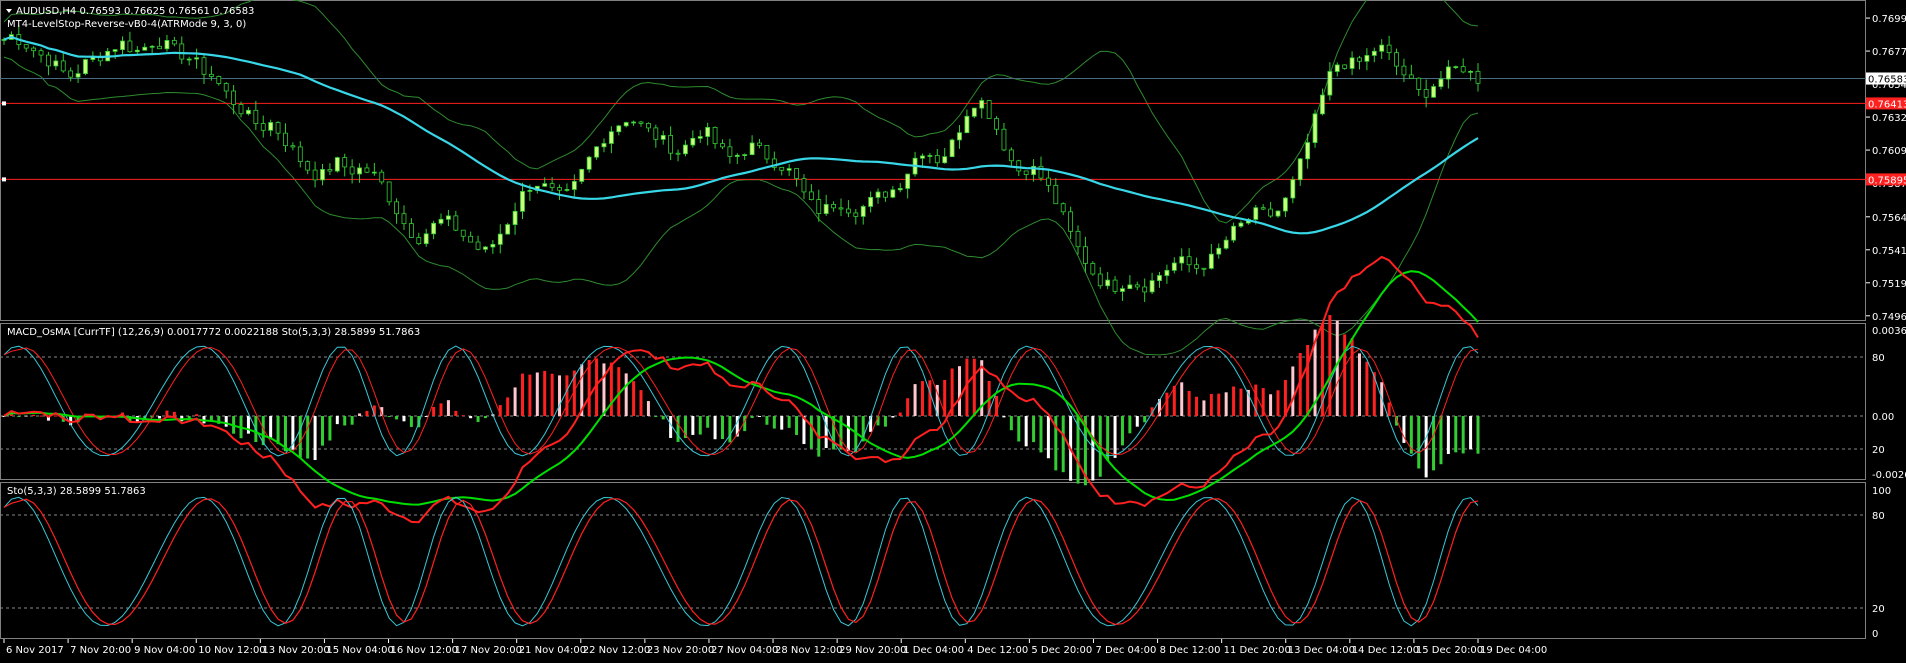  What do you see at coordinates (1321, 650) in the screenshot?
I see `time-tick-label: 13 Dec 04:00` at bounding box center [1321, 650].